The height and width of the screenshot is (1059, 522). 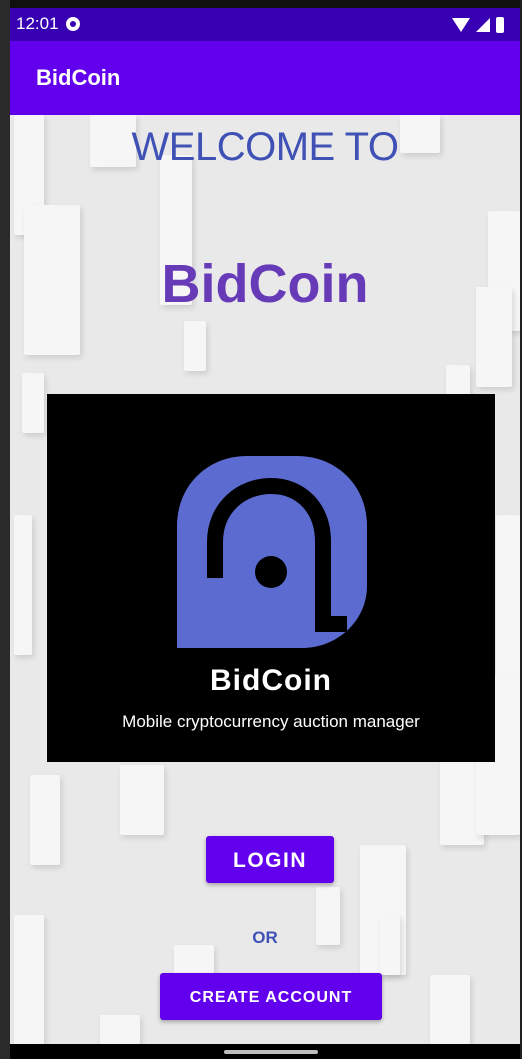 I want to click on notification-icon, so click(x=73, y=24).